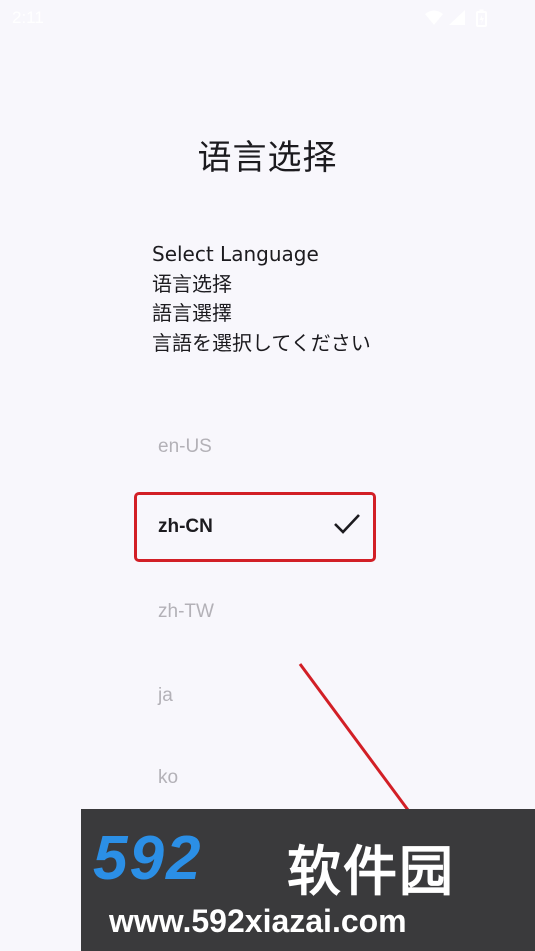  I want to click on language-option-ja: ja, so click(255, 696).